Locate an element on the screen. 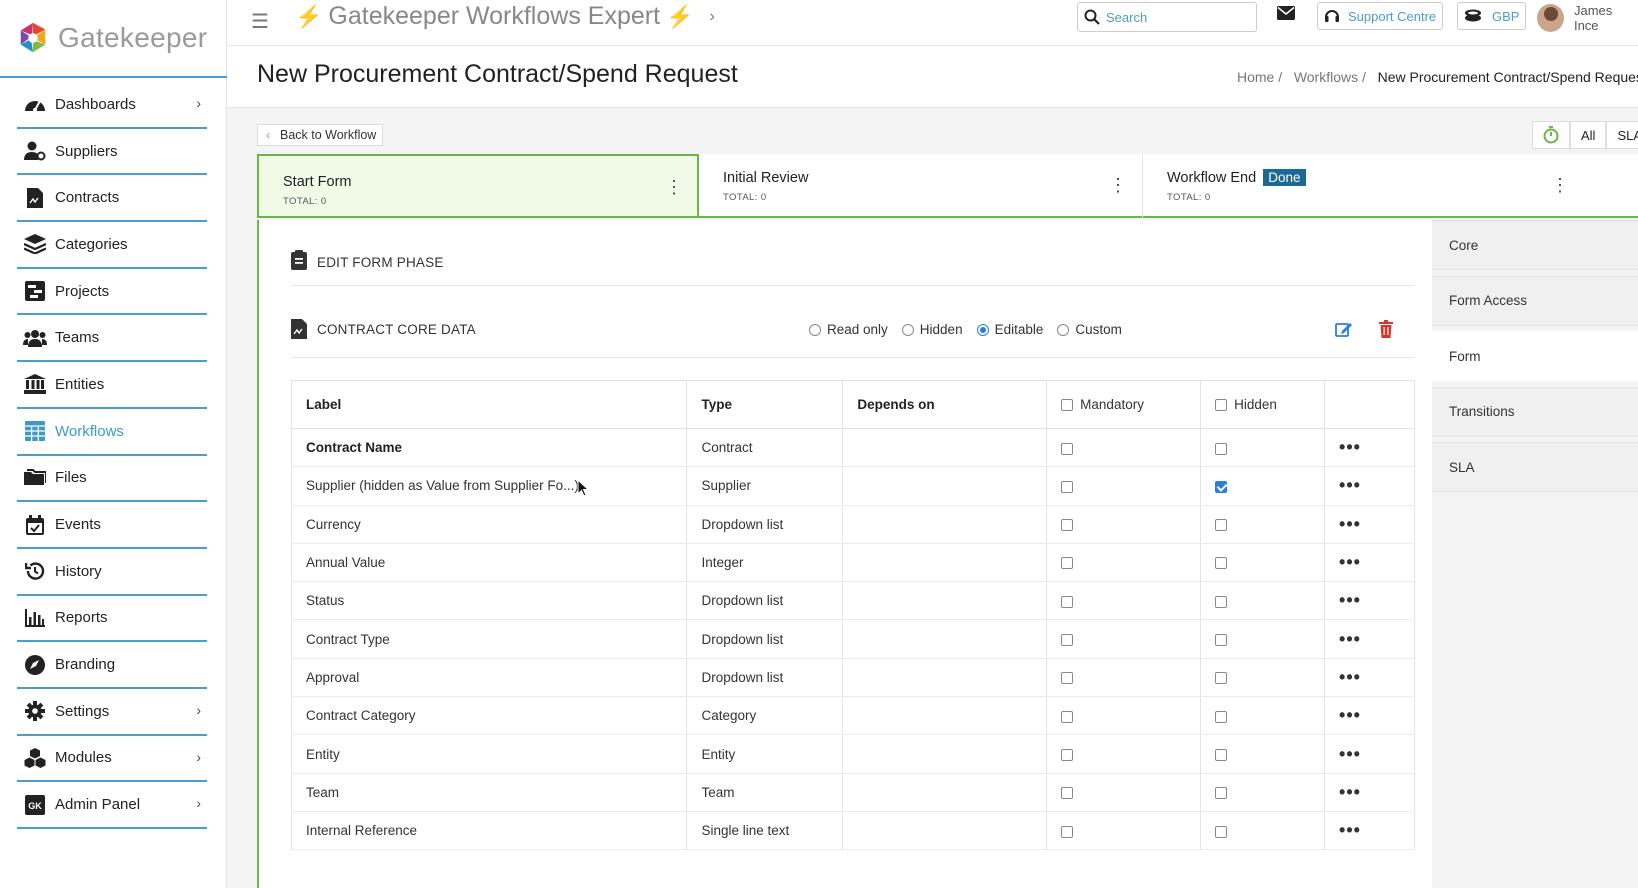 The width and height of the screenshot is (1638, 888). user-menu: James Ince is located at coordinates (1587, 18).